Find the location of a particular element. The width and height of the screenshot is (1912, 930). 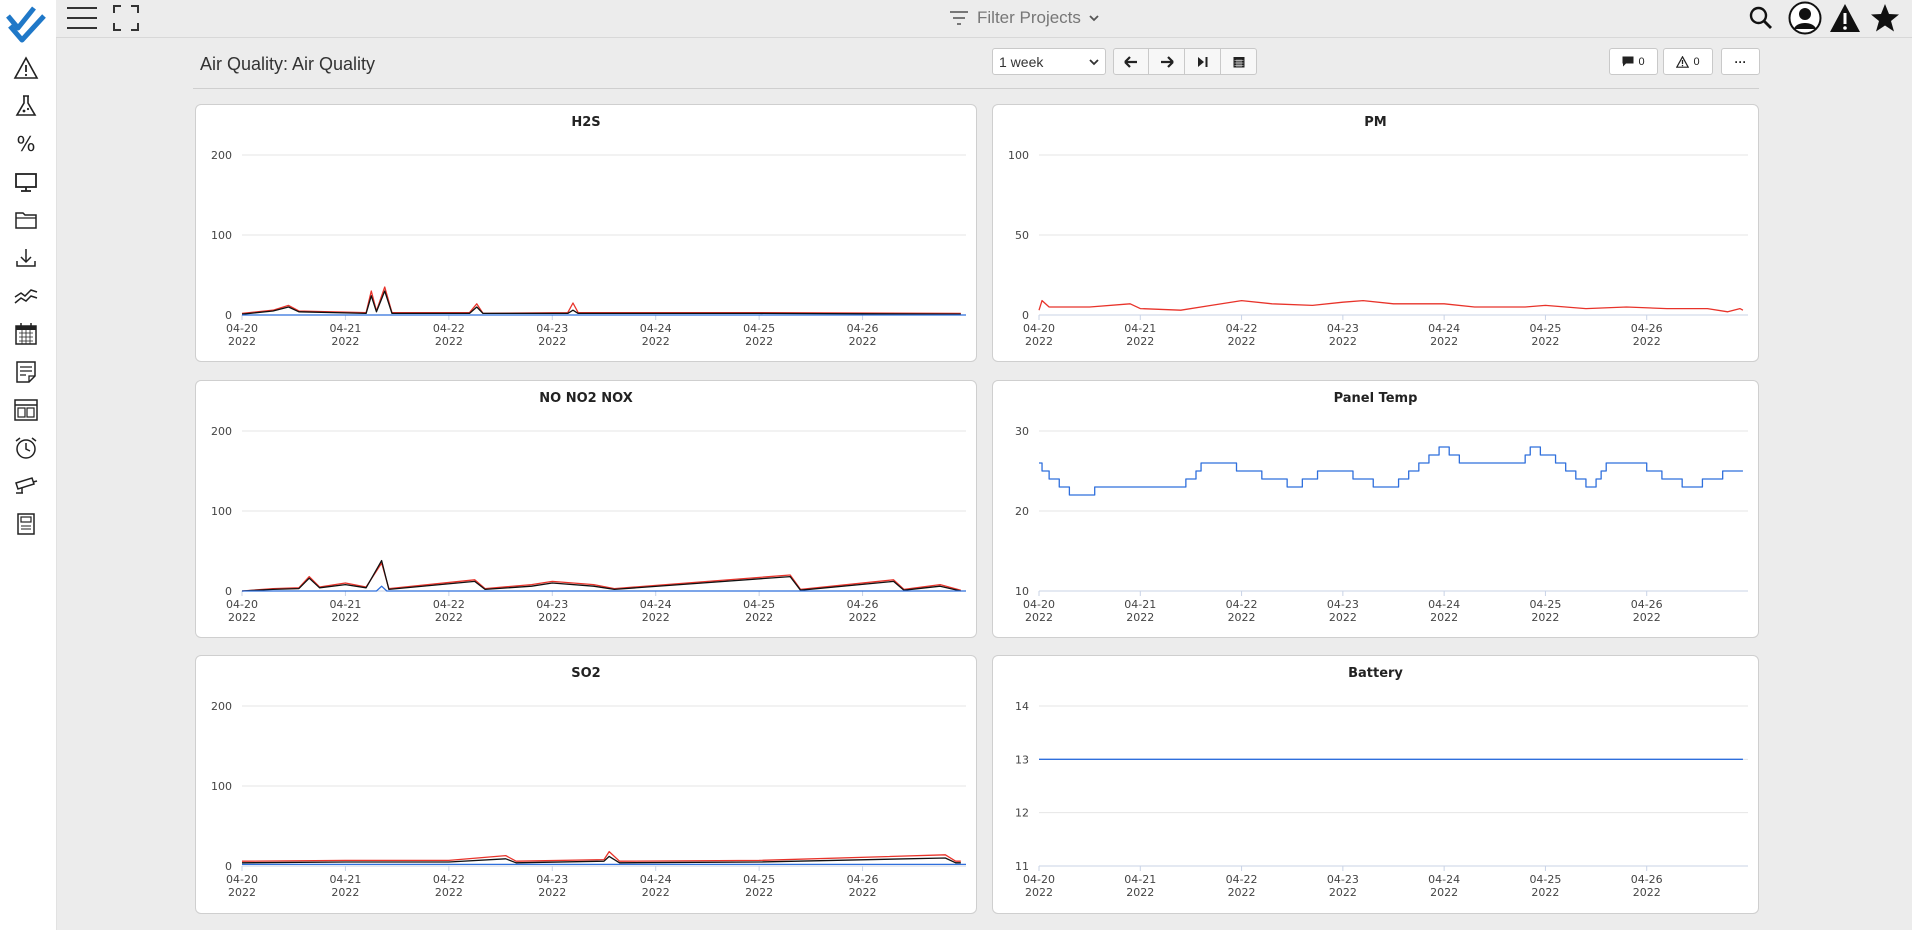

skip-to-end-icon is located at coordinates (1202, 61).